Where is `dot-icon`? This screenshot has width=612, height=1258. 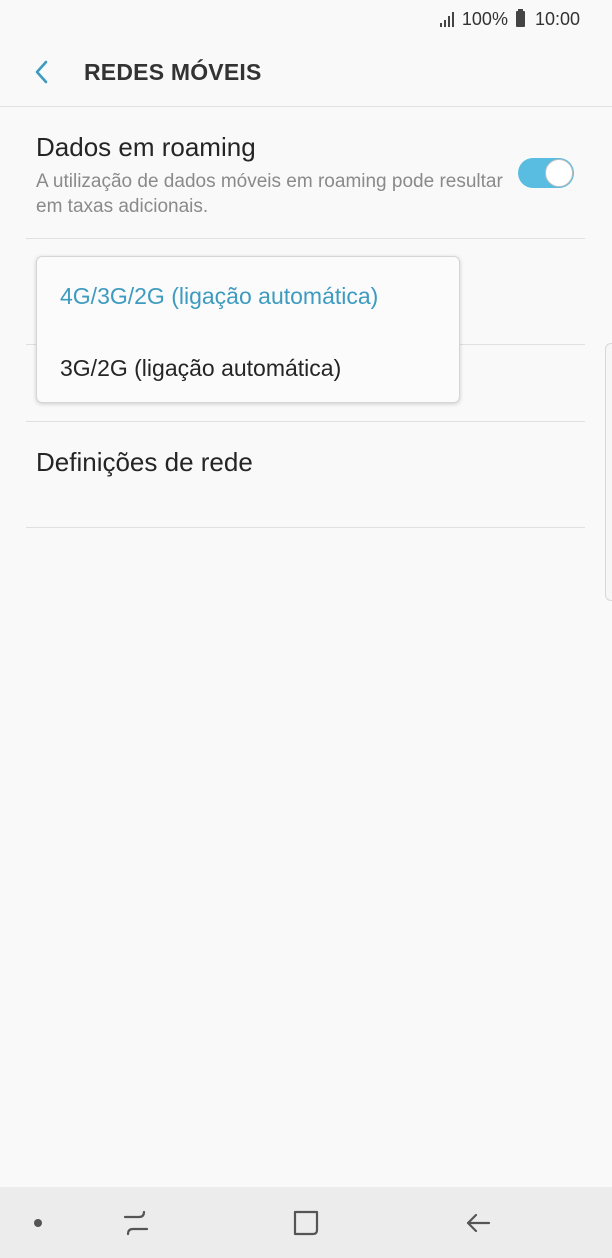
dot-icon is located at coordinates (38, 1222).